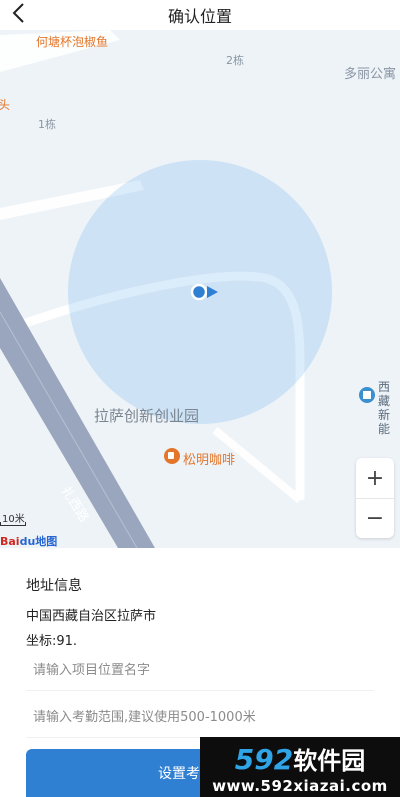  What do you see at coordinates (38, 541) in the screenshot?
I see `map-logo-text-blue: du地图` at bounding box center [38, 541].